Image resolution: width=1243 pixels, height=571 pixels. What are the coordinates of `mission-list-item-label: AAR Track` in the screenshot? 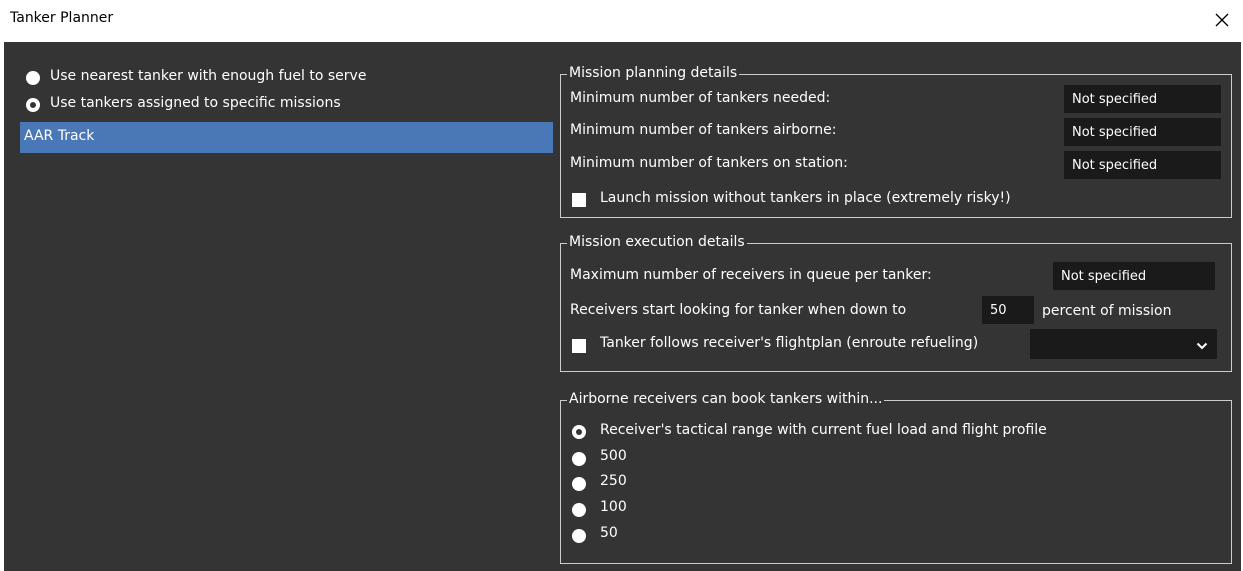 It's located at (59, 136).